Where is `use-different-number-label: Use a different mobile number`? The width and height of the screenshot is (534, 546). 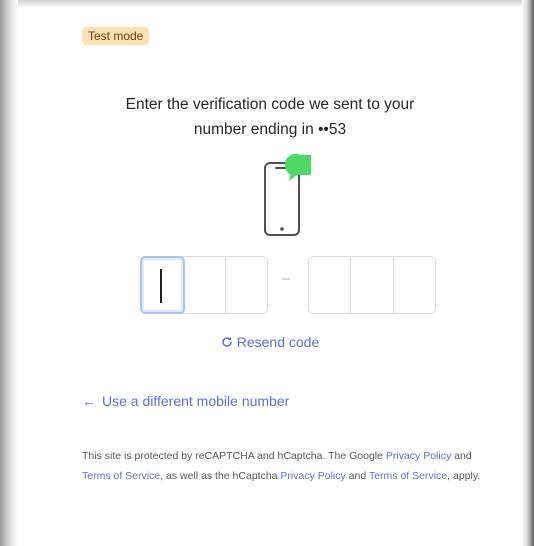
use-different-number-label: Use a different mobile number is located at coordinates (196, 401).